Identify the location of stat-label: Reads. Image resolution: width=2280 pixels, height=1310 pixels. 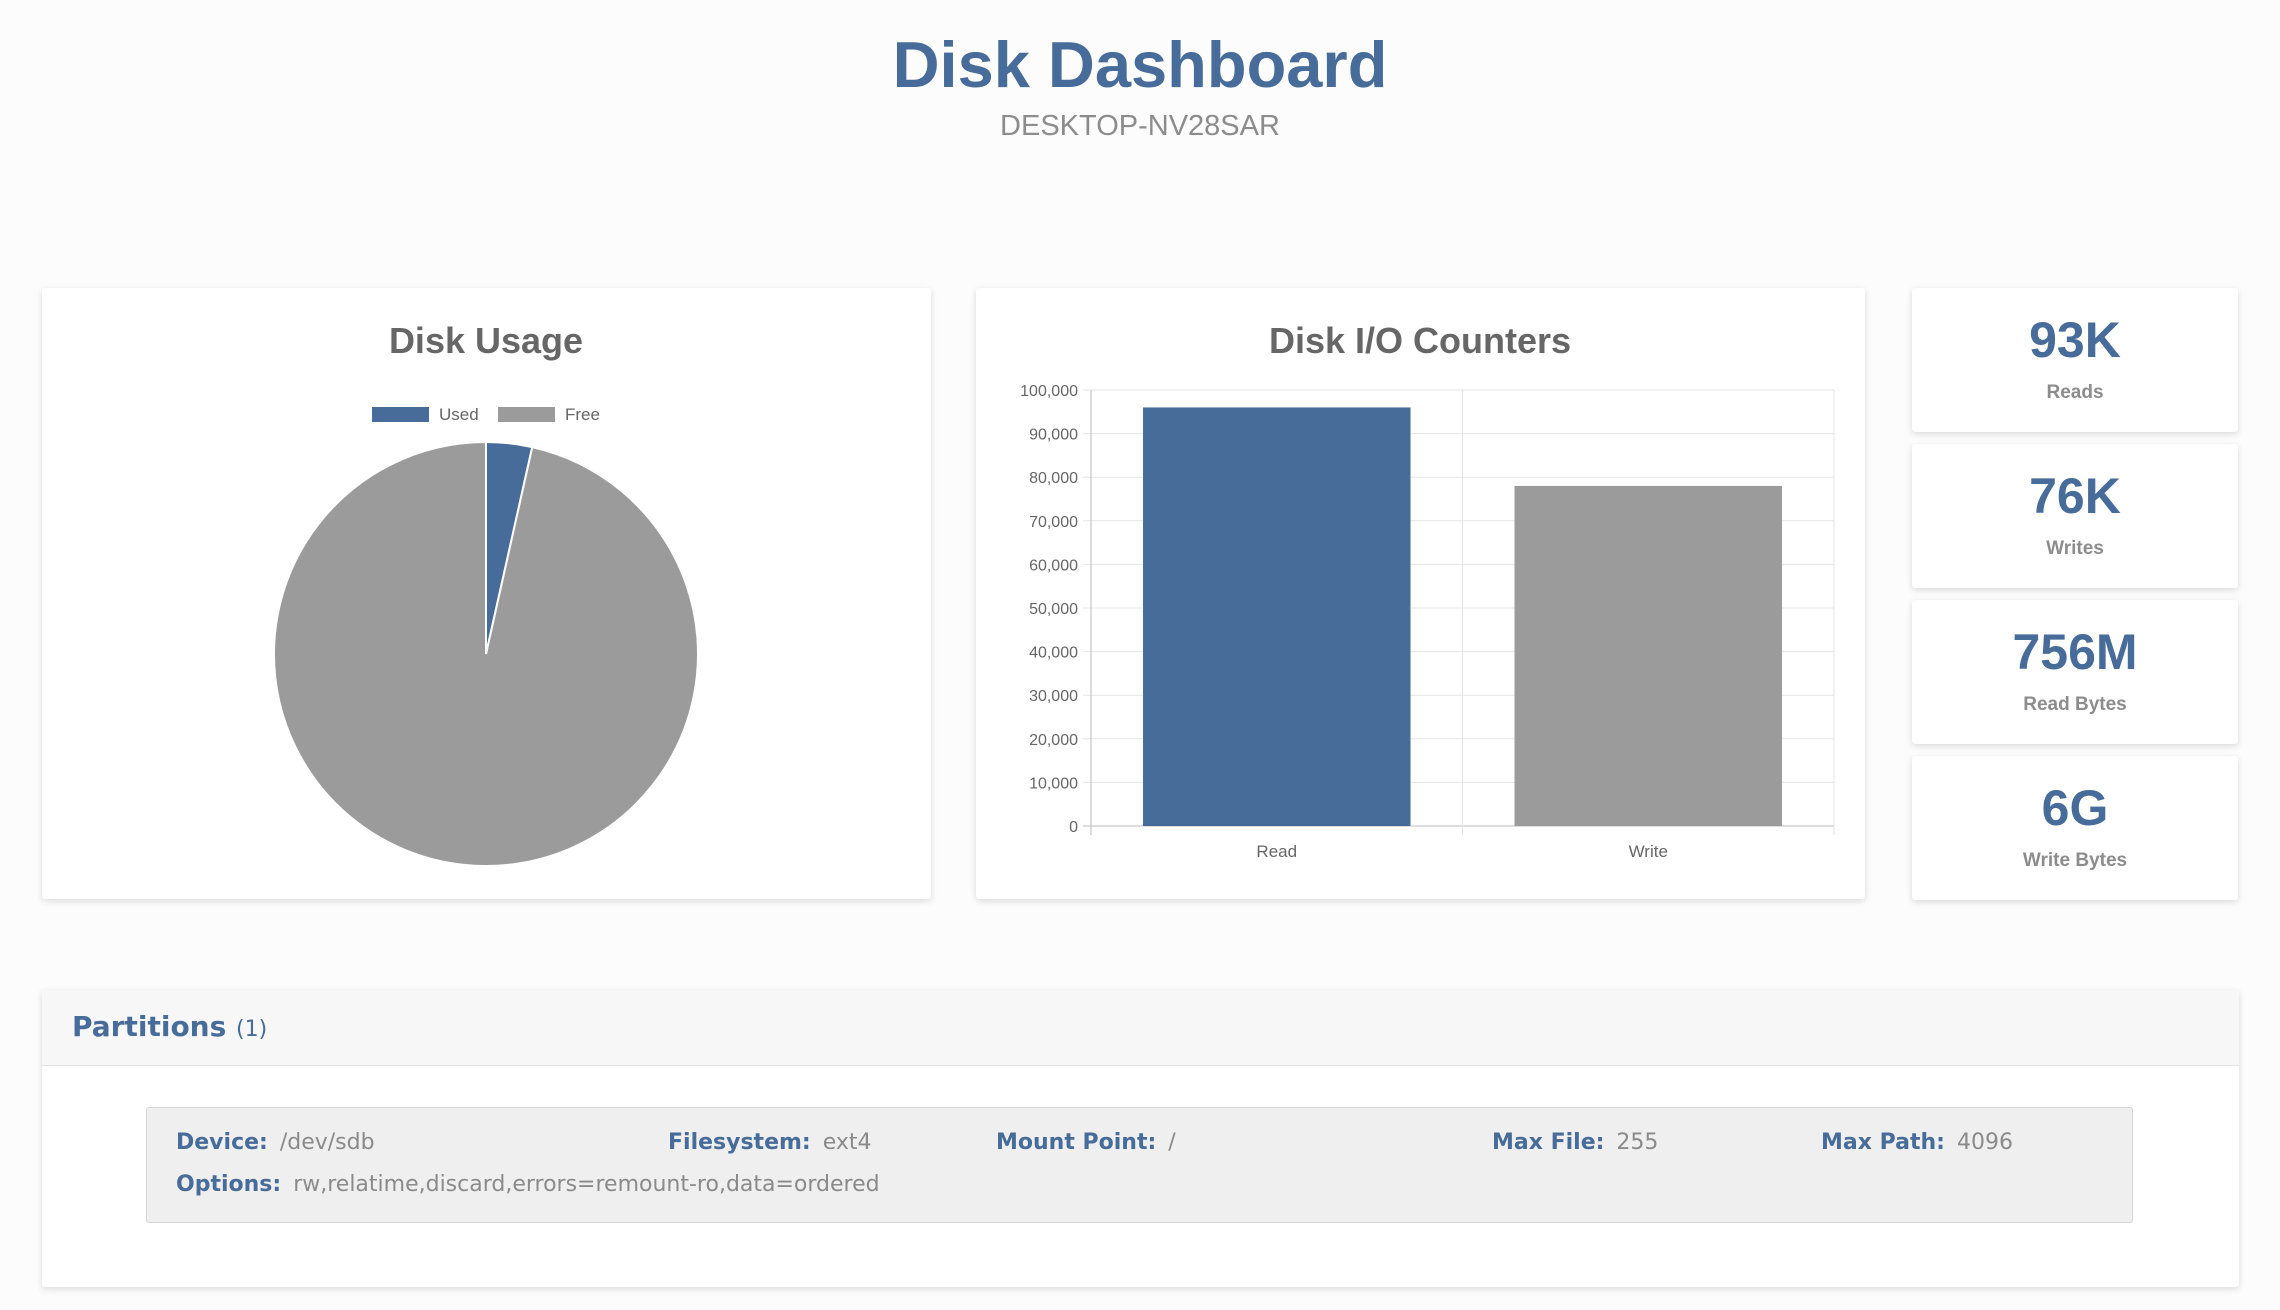
(2075, 392).